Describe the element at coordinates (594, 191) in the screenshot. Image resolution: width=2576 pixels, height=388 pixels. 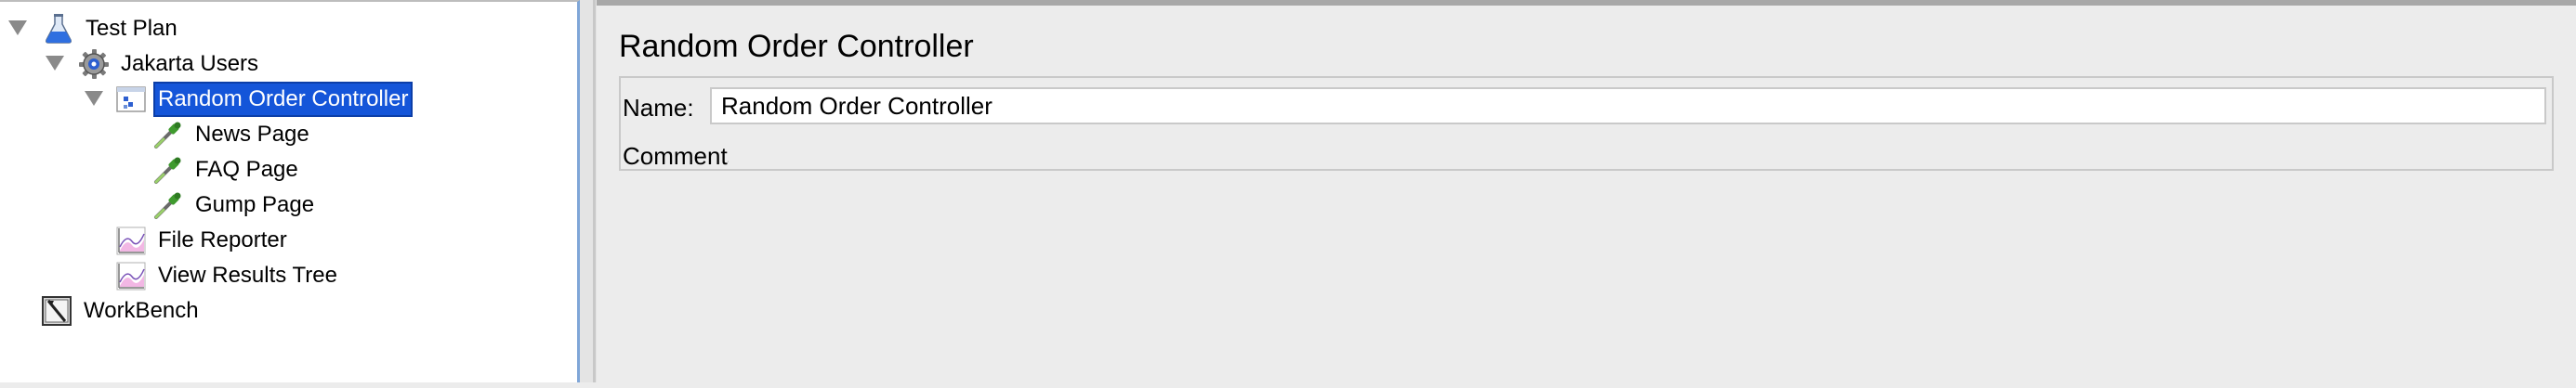
I see `split-pane-edge` at that location.